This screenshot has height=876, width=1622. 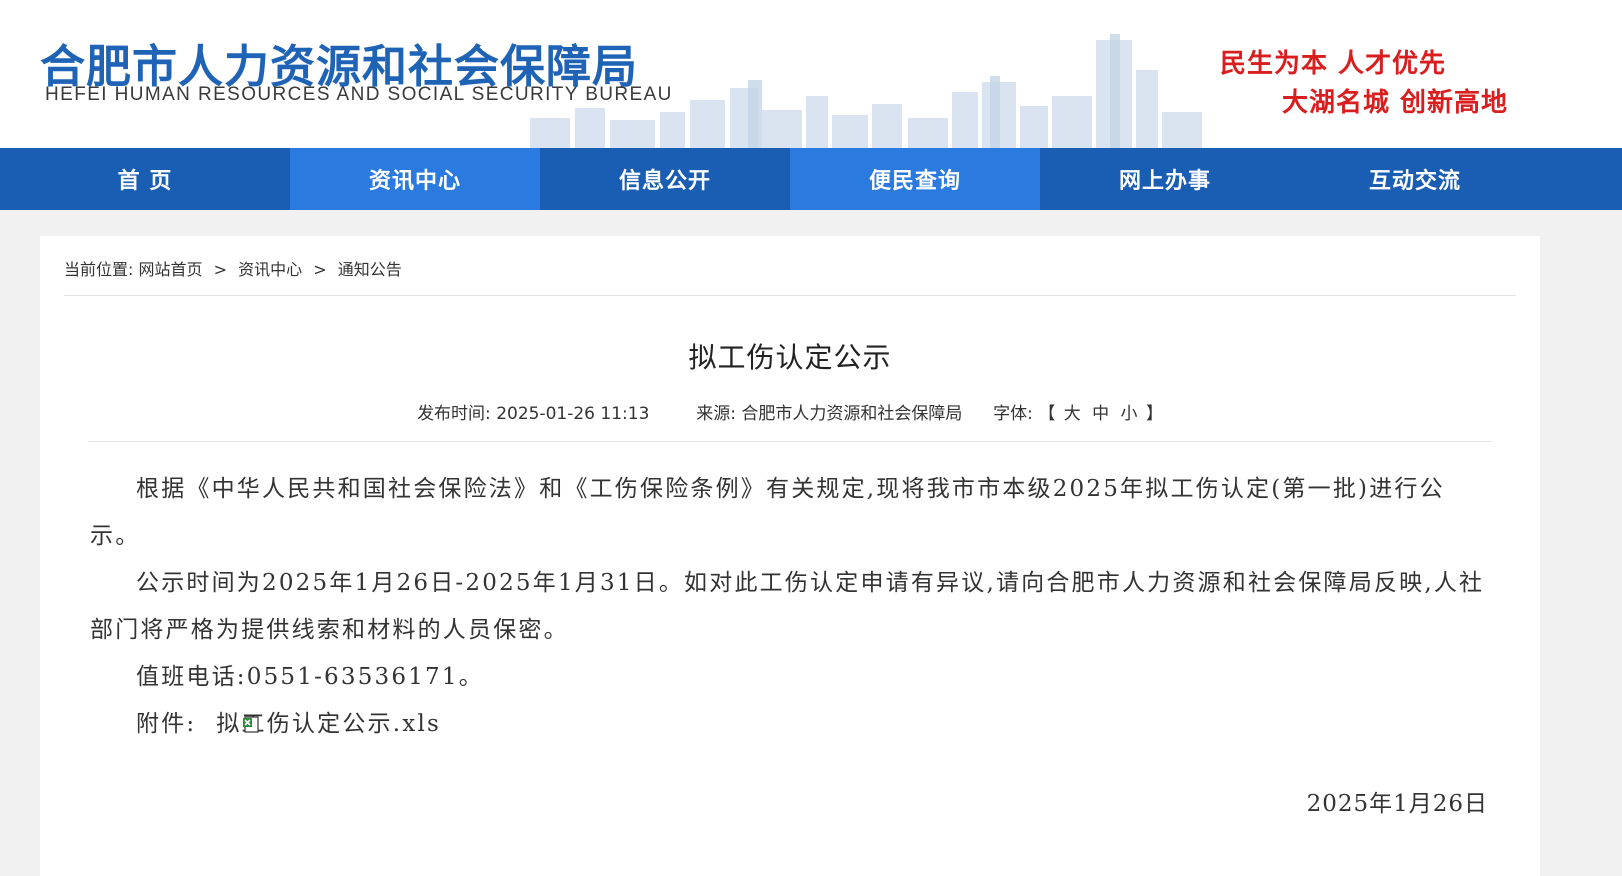 What do you see at coordinates (573, 414) in the screenshot?
I see `publish-time: 2025-01-26 11:13` at bounding box center [573, 414].